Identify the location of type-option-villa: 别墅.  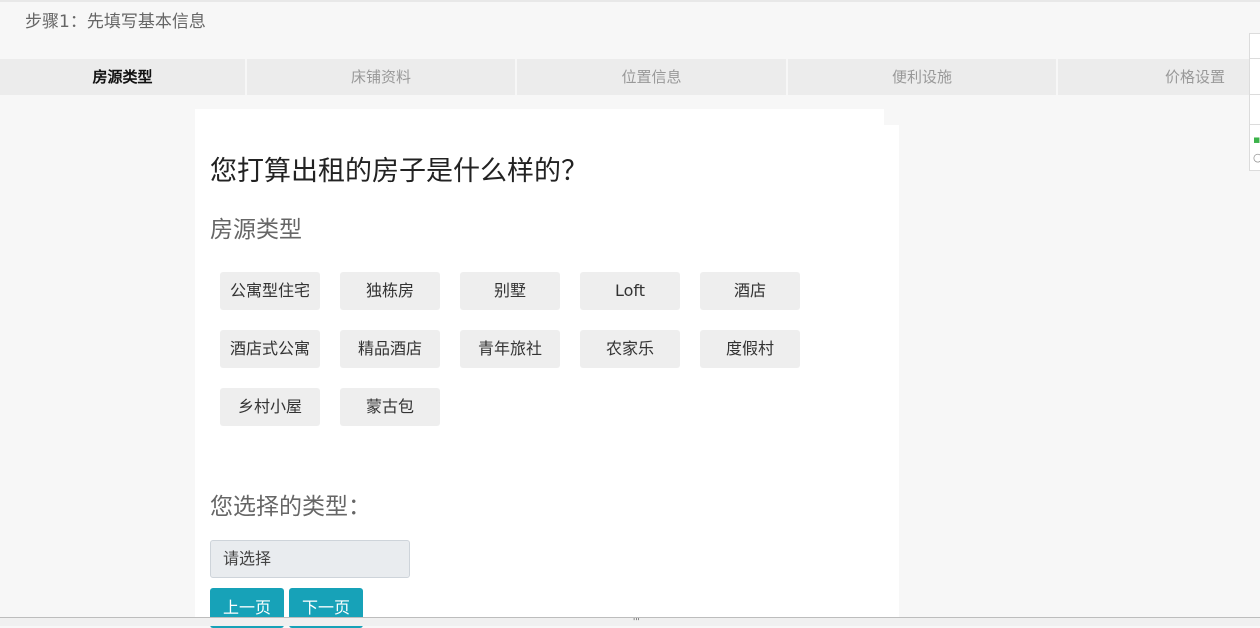
(510, 291).